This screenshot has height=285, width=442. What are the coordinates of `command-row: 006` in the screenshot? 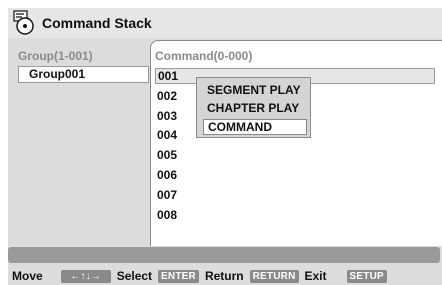 It's located at (169, 175).